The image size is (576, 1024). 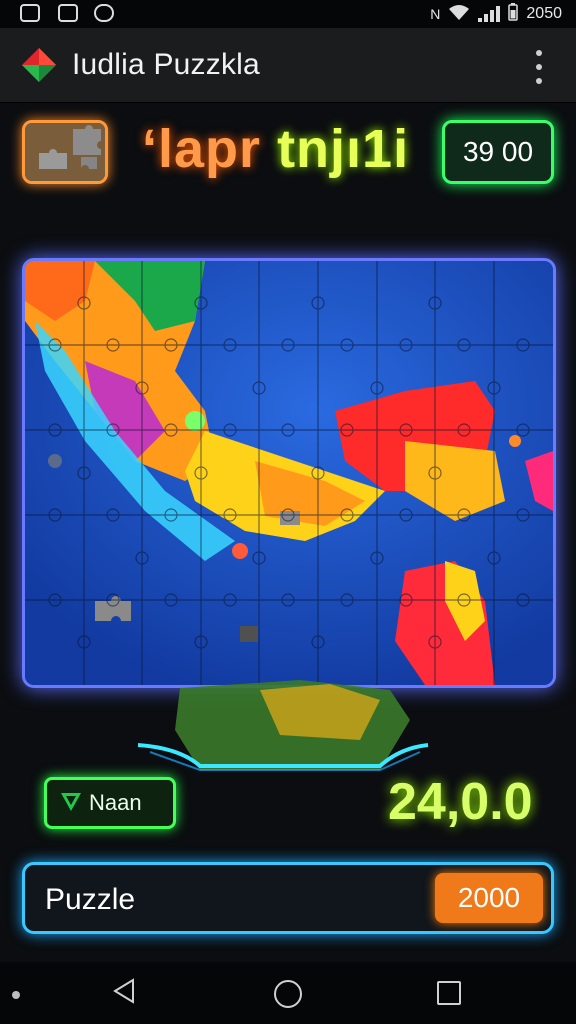 I want to click on back-icon, so click(x=124, y=993).